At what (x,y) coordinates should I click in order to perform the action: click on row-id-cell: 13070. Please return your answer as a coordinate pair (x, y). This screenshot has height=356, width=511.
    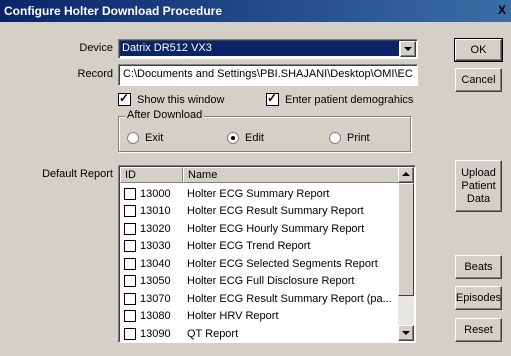
    Looking at the image, I should click on (151, 298).